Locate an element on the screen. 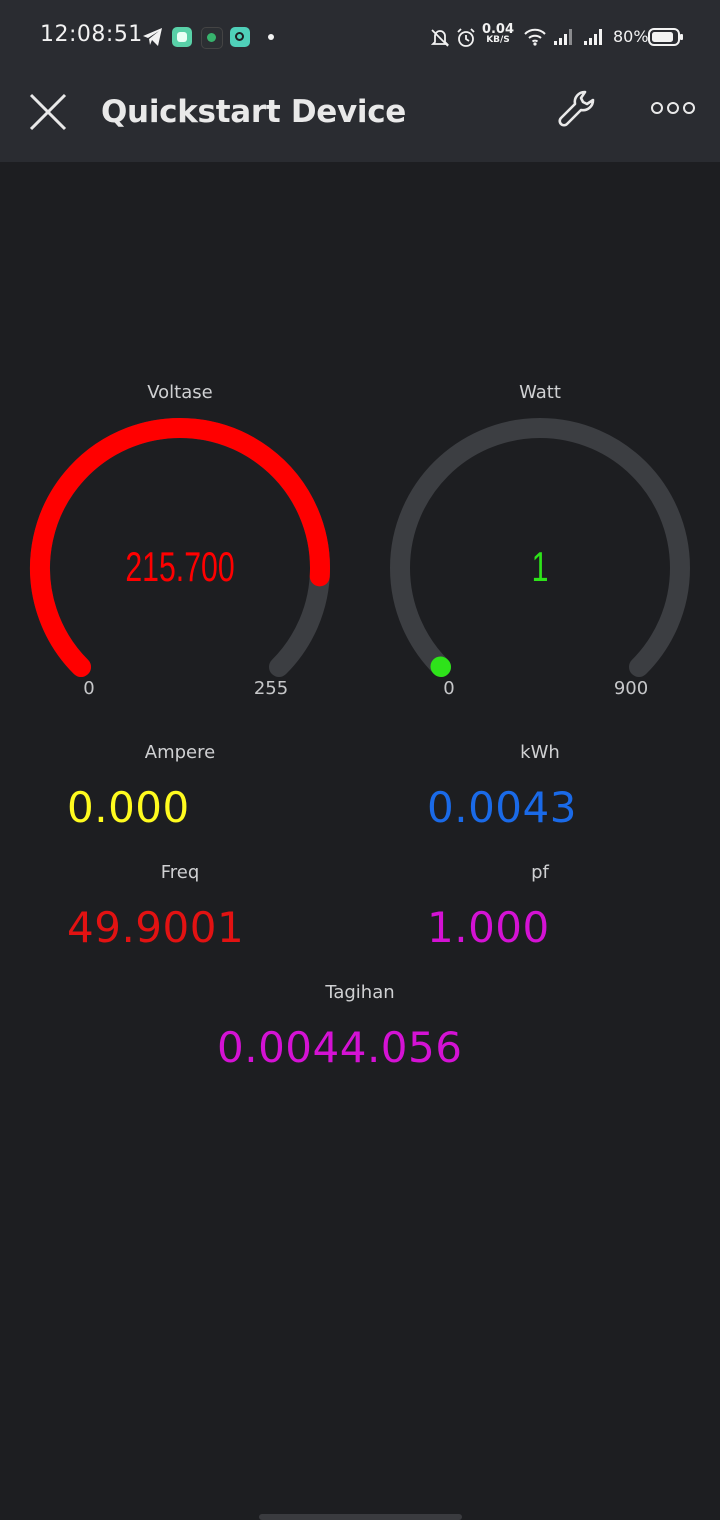 This screenshot has height=1520, width=720. gauge-fill is located at coordinates (441, 666).